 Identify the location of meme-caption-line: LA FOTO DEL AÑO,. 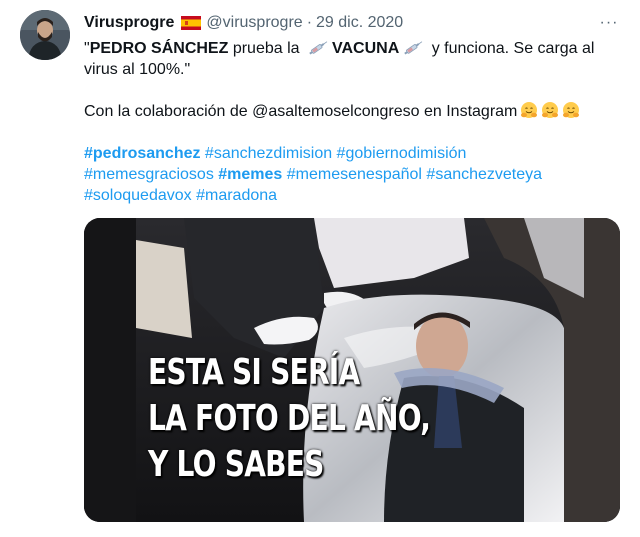
(289, 418).